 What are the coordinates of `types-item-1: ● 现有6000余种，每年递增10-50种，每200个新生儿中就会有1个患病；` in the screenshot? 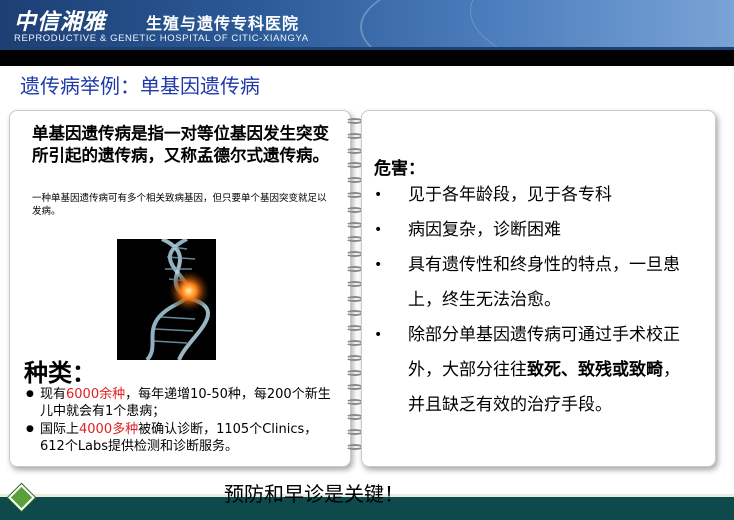 It's located at (183, 403).